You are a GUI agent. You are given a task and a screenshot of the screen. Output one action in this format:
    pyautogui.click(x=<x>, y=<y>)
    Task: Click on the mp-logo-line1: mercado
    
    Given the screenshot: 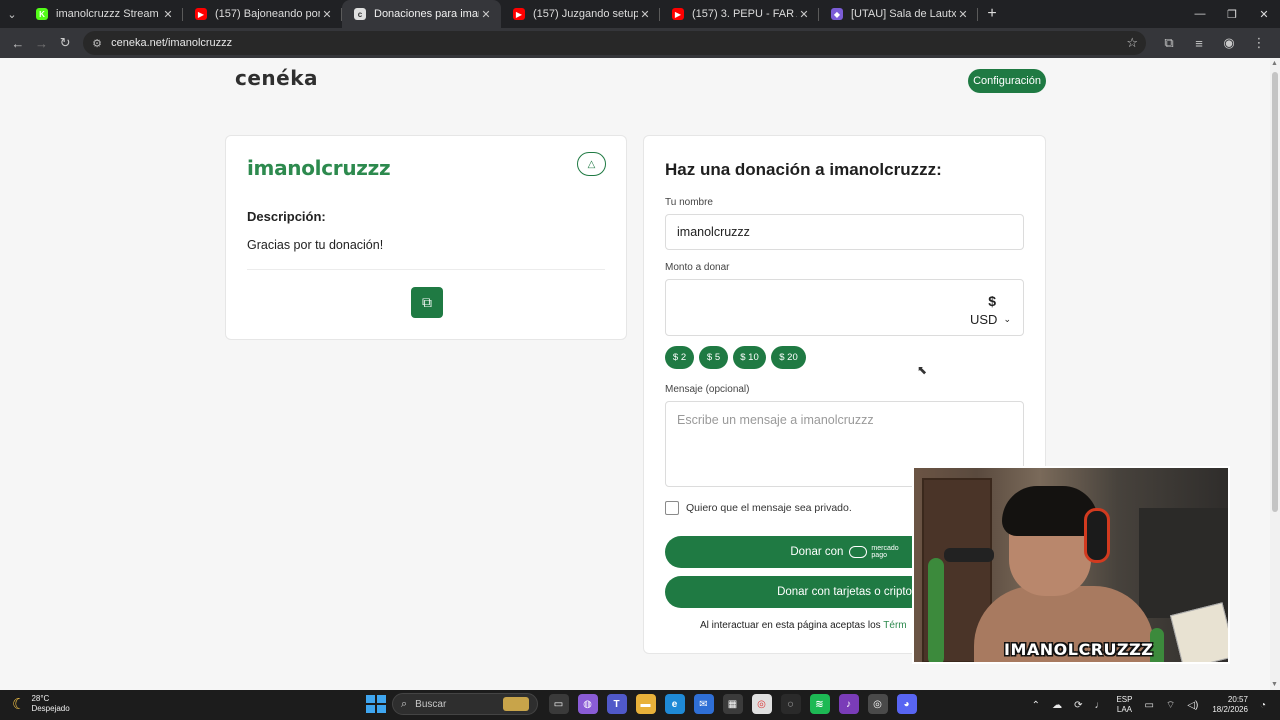 What is the action you would take?
    pyautogui.click(x=885, y=548)
    